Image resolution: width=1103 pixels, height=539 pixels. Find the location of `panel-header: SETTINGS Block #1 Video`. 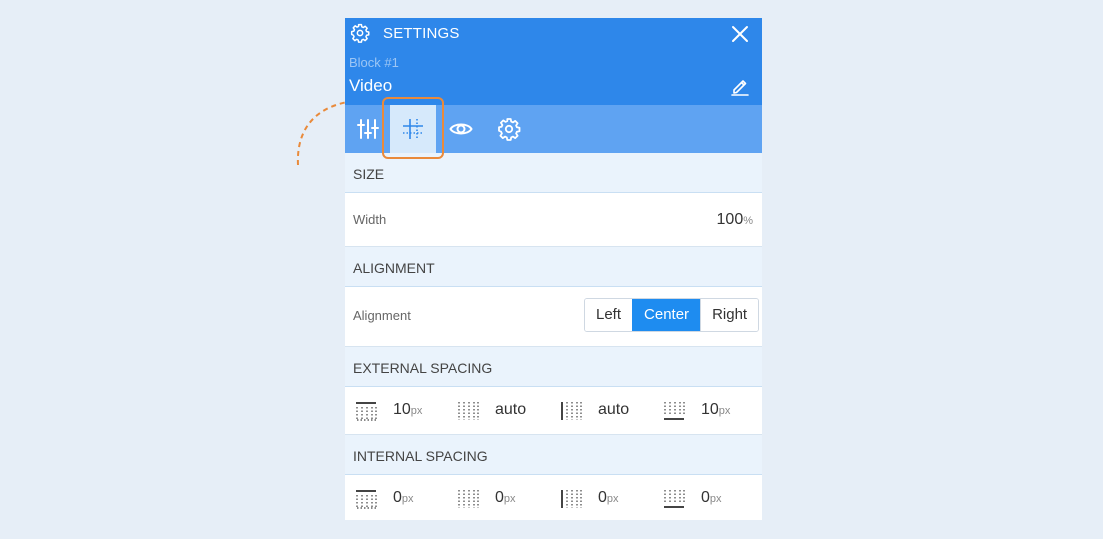

panel-header: SETTINGS Block #1 Video is located at coordinates (553, 61).